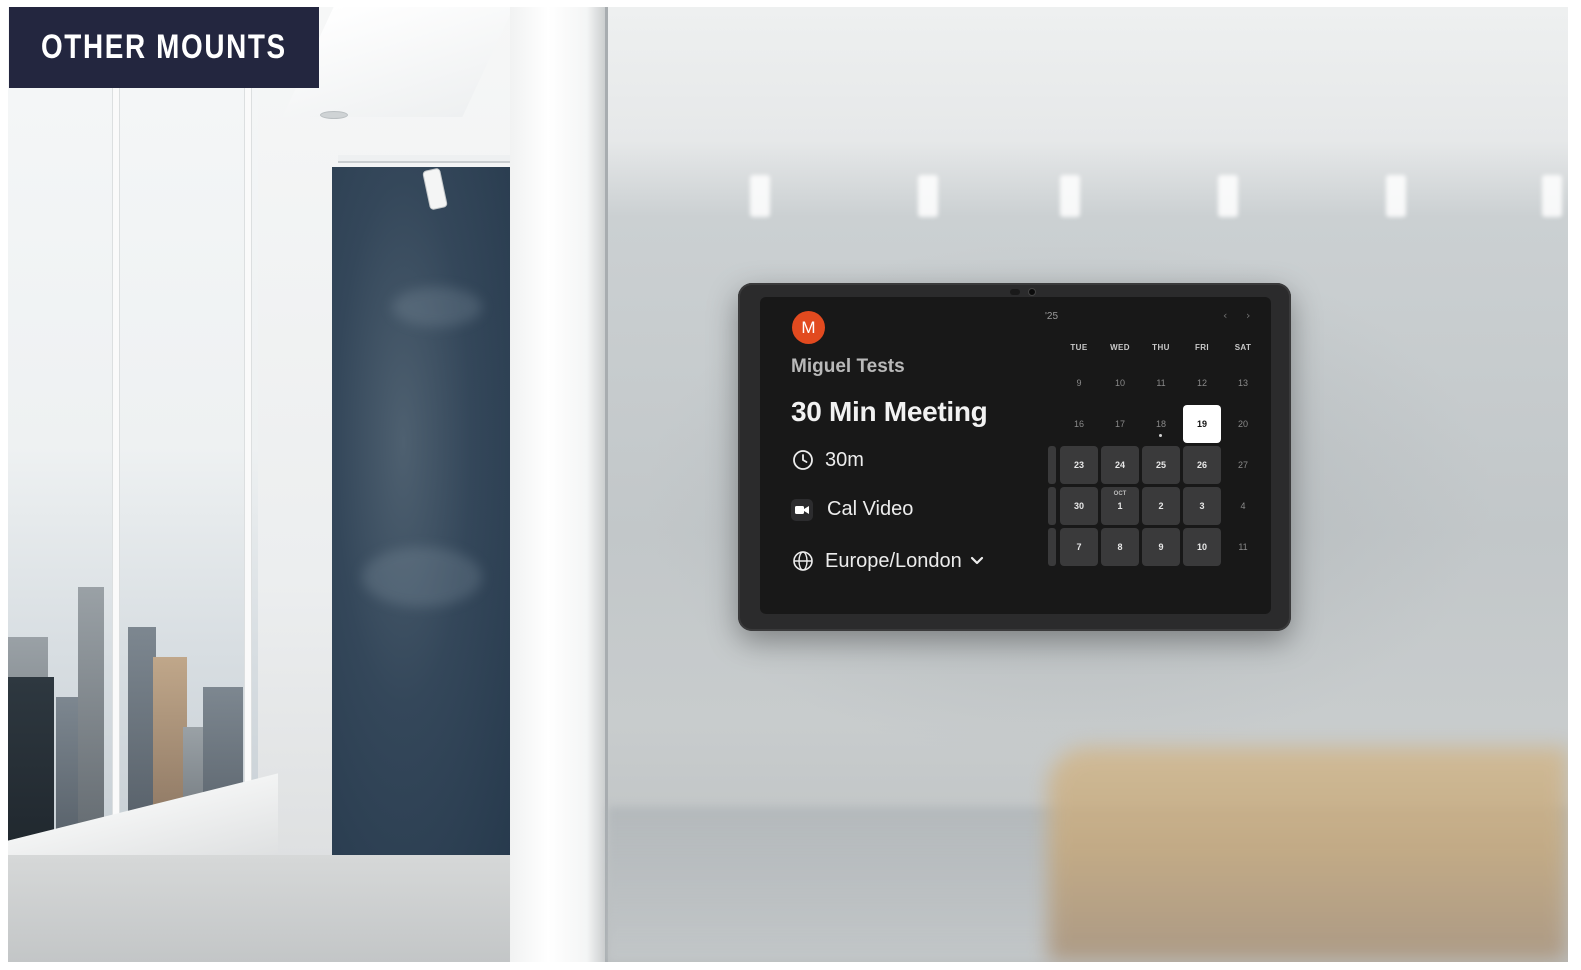 The image size is (1581, 970). I want to click on day-number: 23, so click(1078, 465).